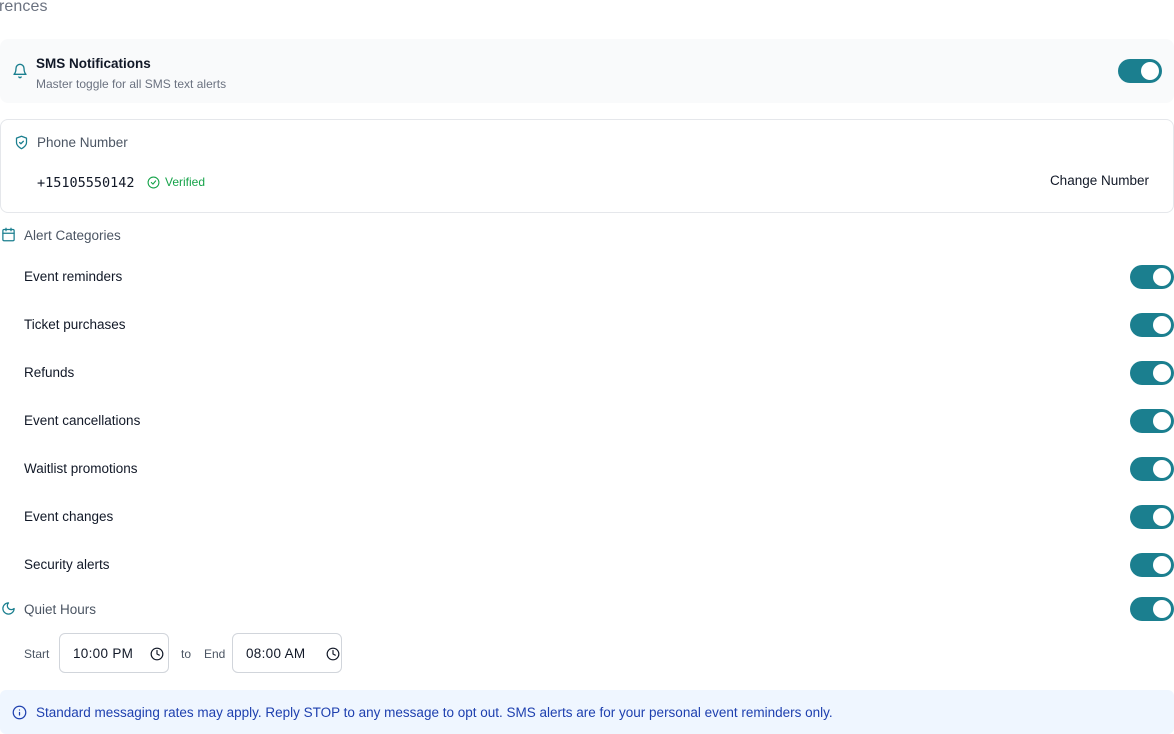 This screenshot has height=734, width=1174. Describe the element at coordinates (82, 142) in the screenshot. I see `phone-number-heading: Phone Number` at that location.